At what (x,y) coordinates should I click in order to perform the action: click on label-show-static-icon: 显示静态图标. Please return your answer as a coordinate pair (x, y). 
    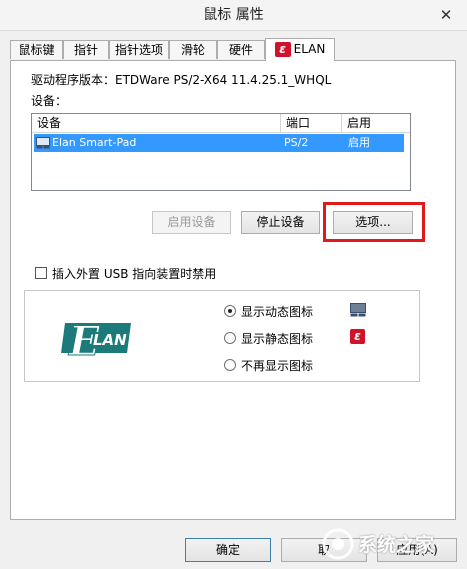
    Looking at the image, I should click on (277, 339).